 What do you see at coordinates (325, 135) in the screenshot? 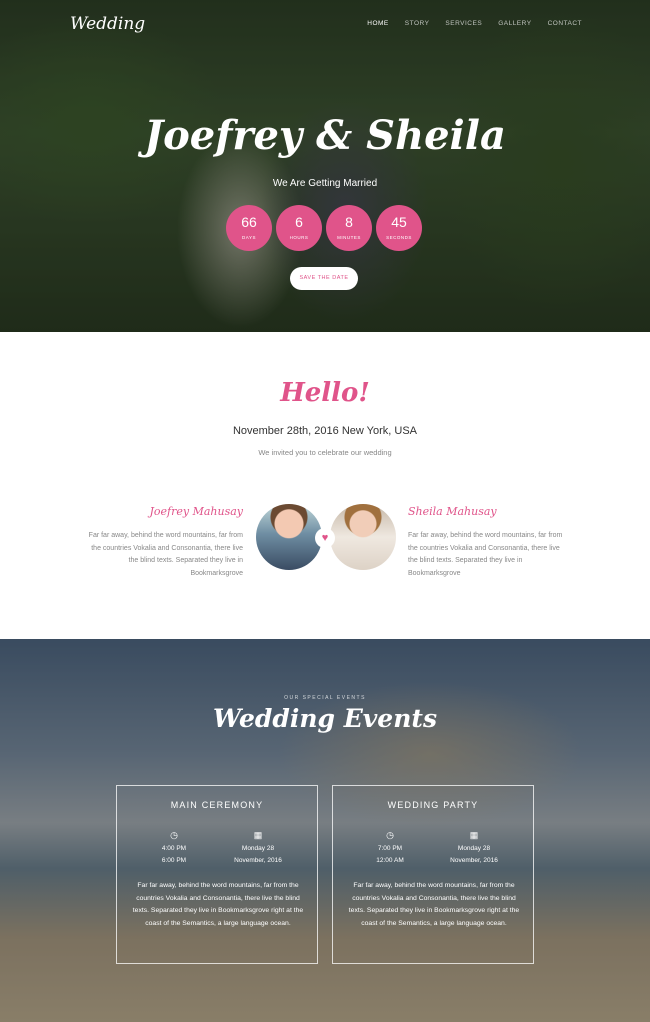
I see `couple-title: Joefrey & Sheila` at bounding box center [325, 135].